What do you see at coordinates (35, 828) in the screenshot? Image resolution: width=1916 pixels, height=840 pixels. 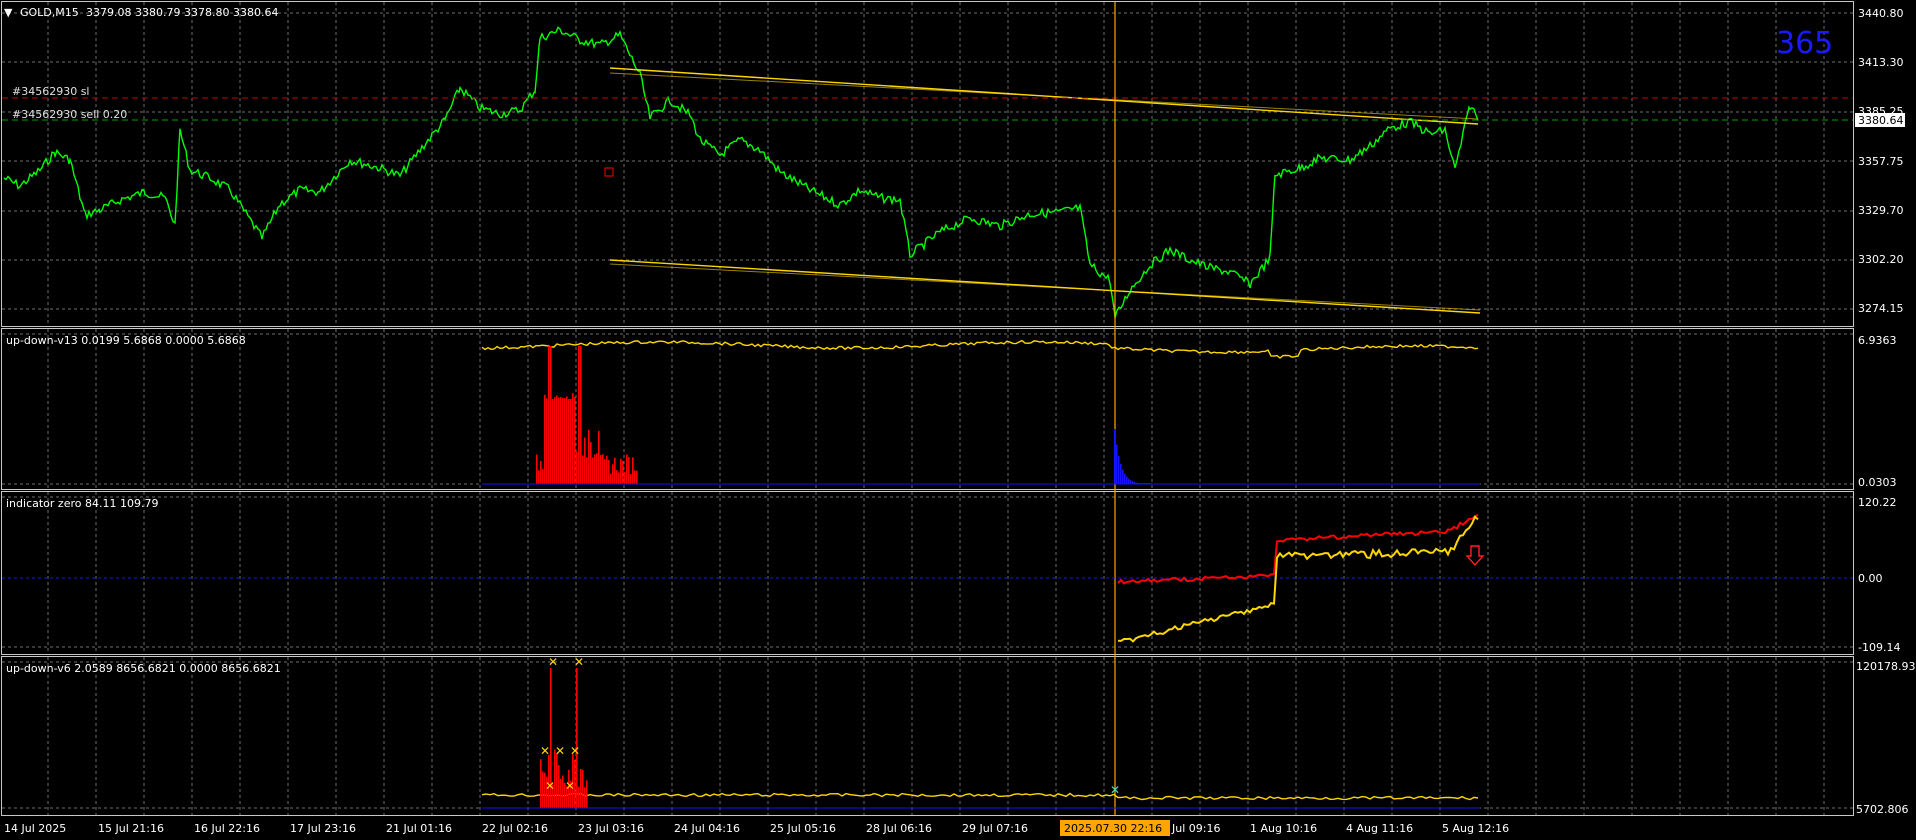 I see `time-tick: 14 Jul 2025` at bounding box center [35, 828].